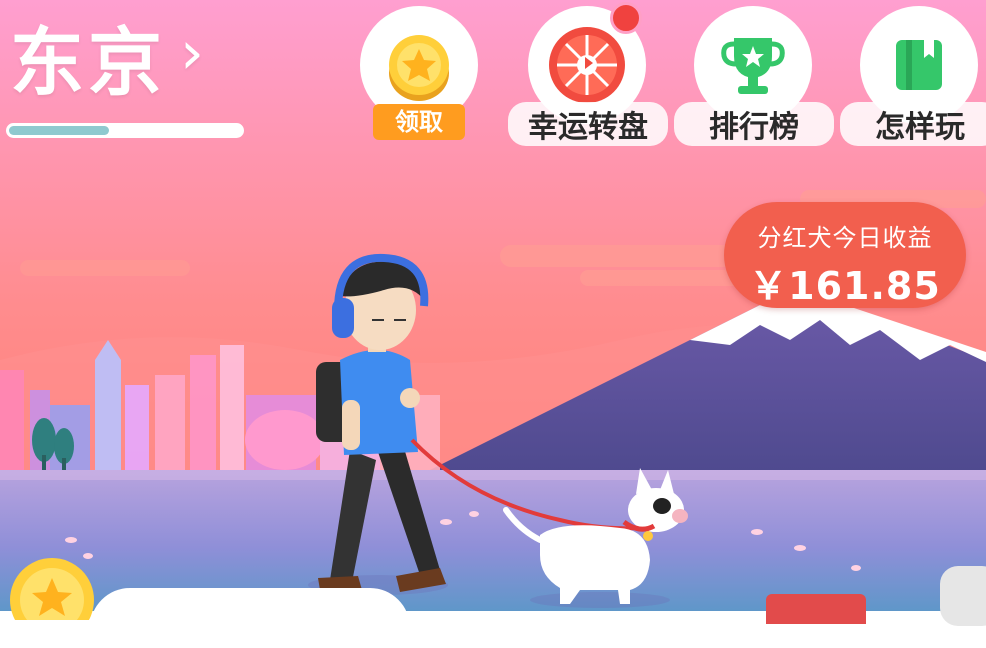  I want to click on city-progress-bar, so click(125, 130).